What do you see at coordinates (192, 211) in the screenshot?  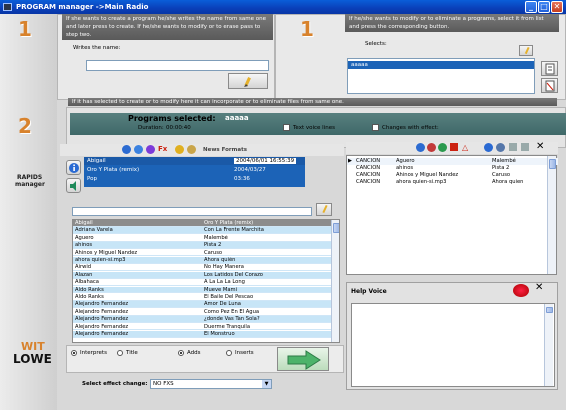 I see `filter-input` at bounding box center [192, 211].